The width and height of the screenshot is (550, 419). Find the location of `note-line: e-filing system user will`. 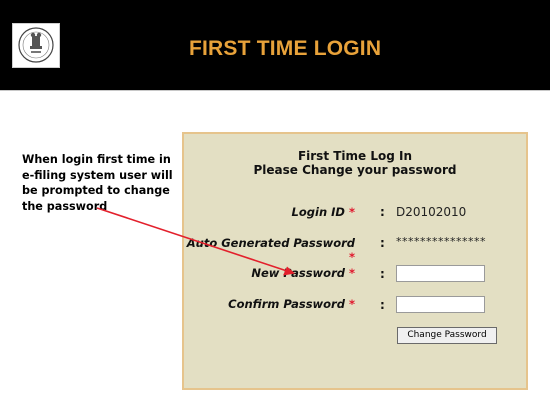

note-line: e-filing system user will is located at coordinates (97, 175).